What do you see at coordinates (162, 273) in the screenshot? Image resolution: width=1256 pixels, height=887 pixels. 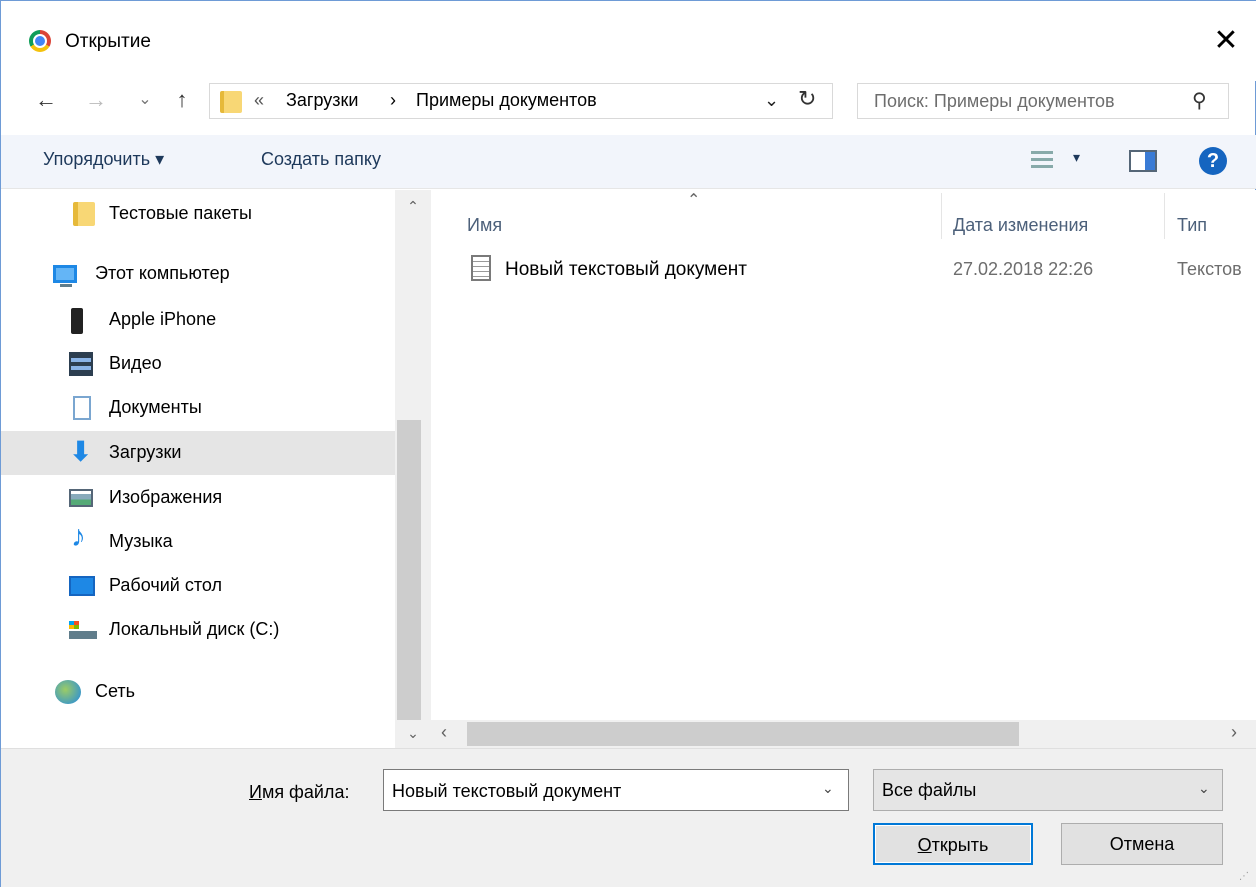 I see `sidebar-item-label: Этот компьютер` at bounding box center [162, 273].